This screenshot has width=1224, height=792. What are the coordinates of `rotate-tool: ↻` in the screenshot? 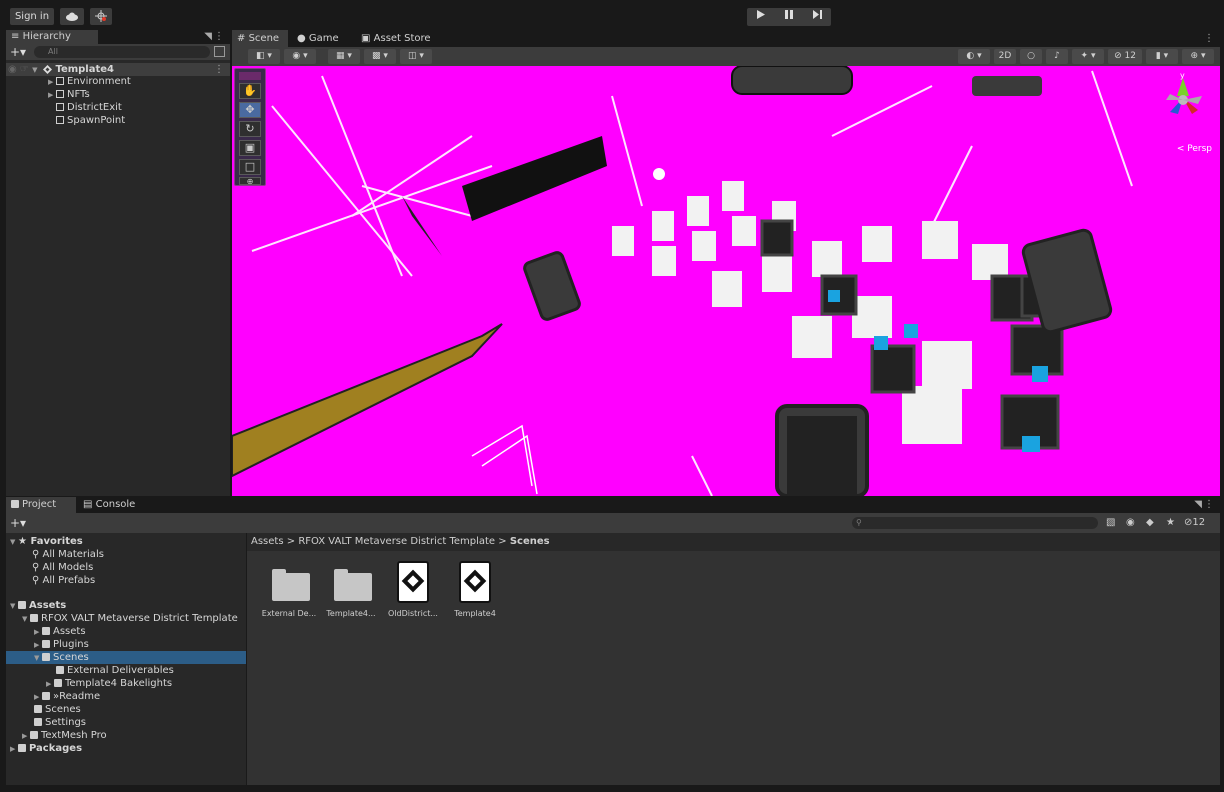 It's located at (250, 129).